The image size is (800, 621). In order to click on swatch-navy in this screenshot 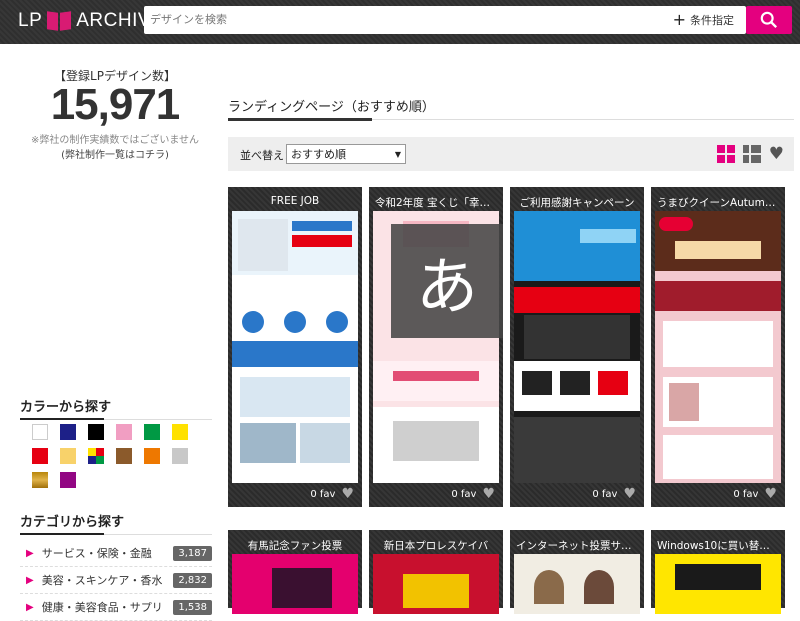, I will do `click(68, 432)`.